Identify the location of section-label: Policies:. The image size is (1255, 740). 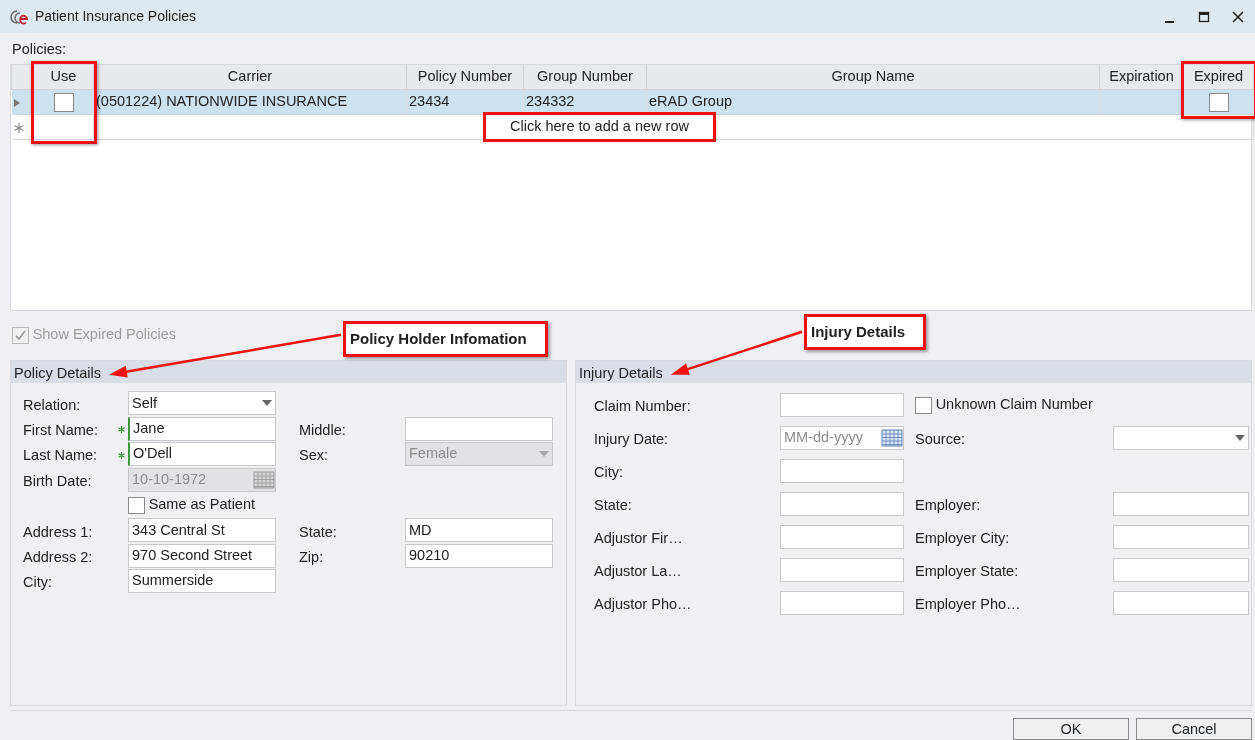
(39, 49).